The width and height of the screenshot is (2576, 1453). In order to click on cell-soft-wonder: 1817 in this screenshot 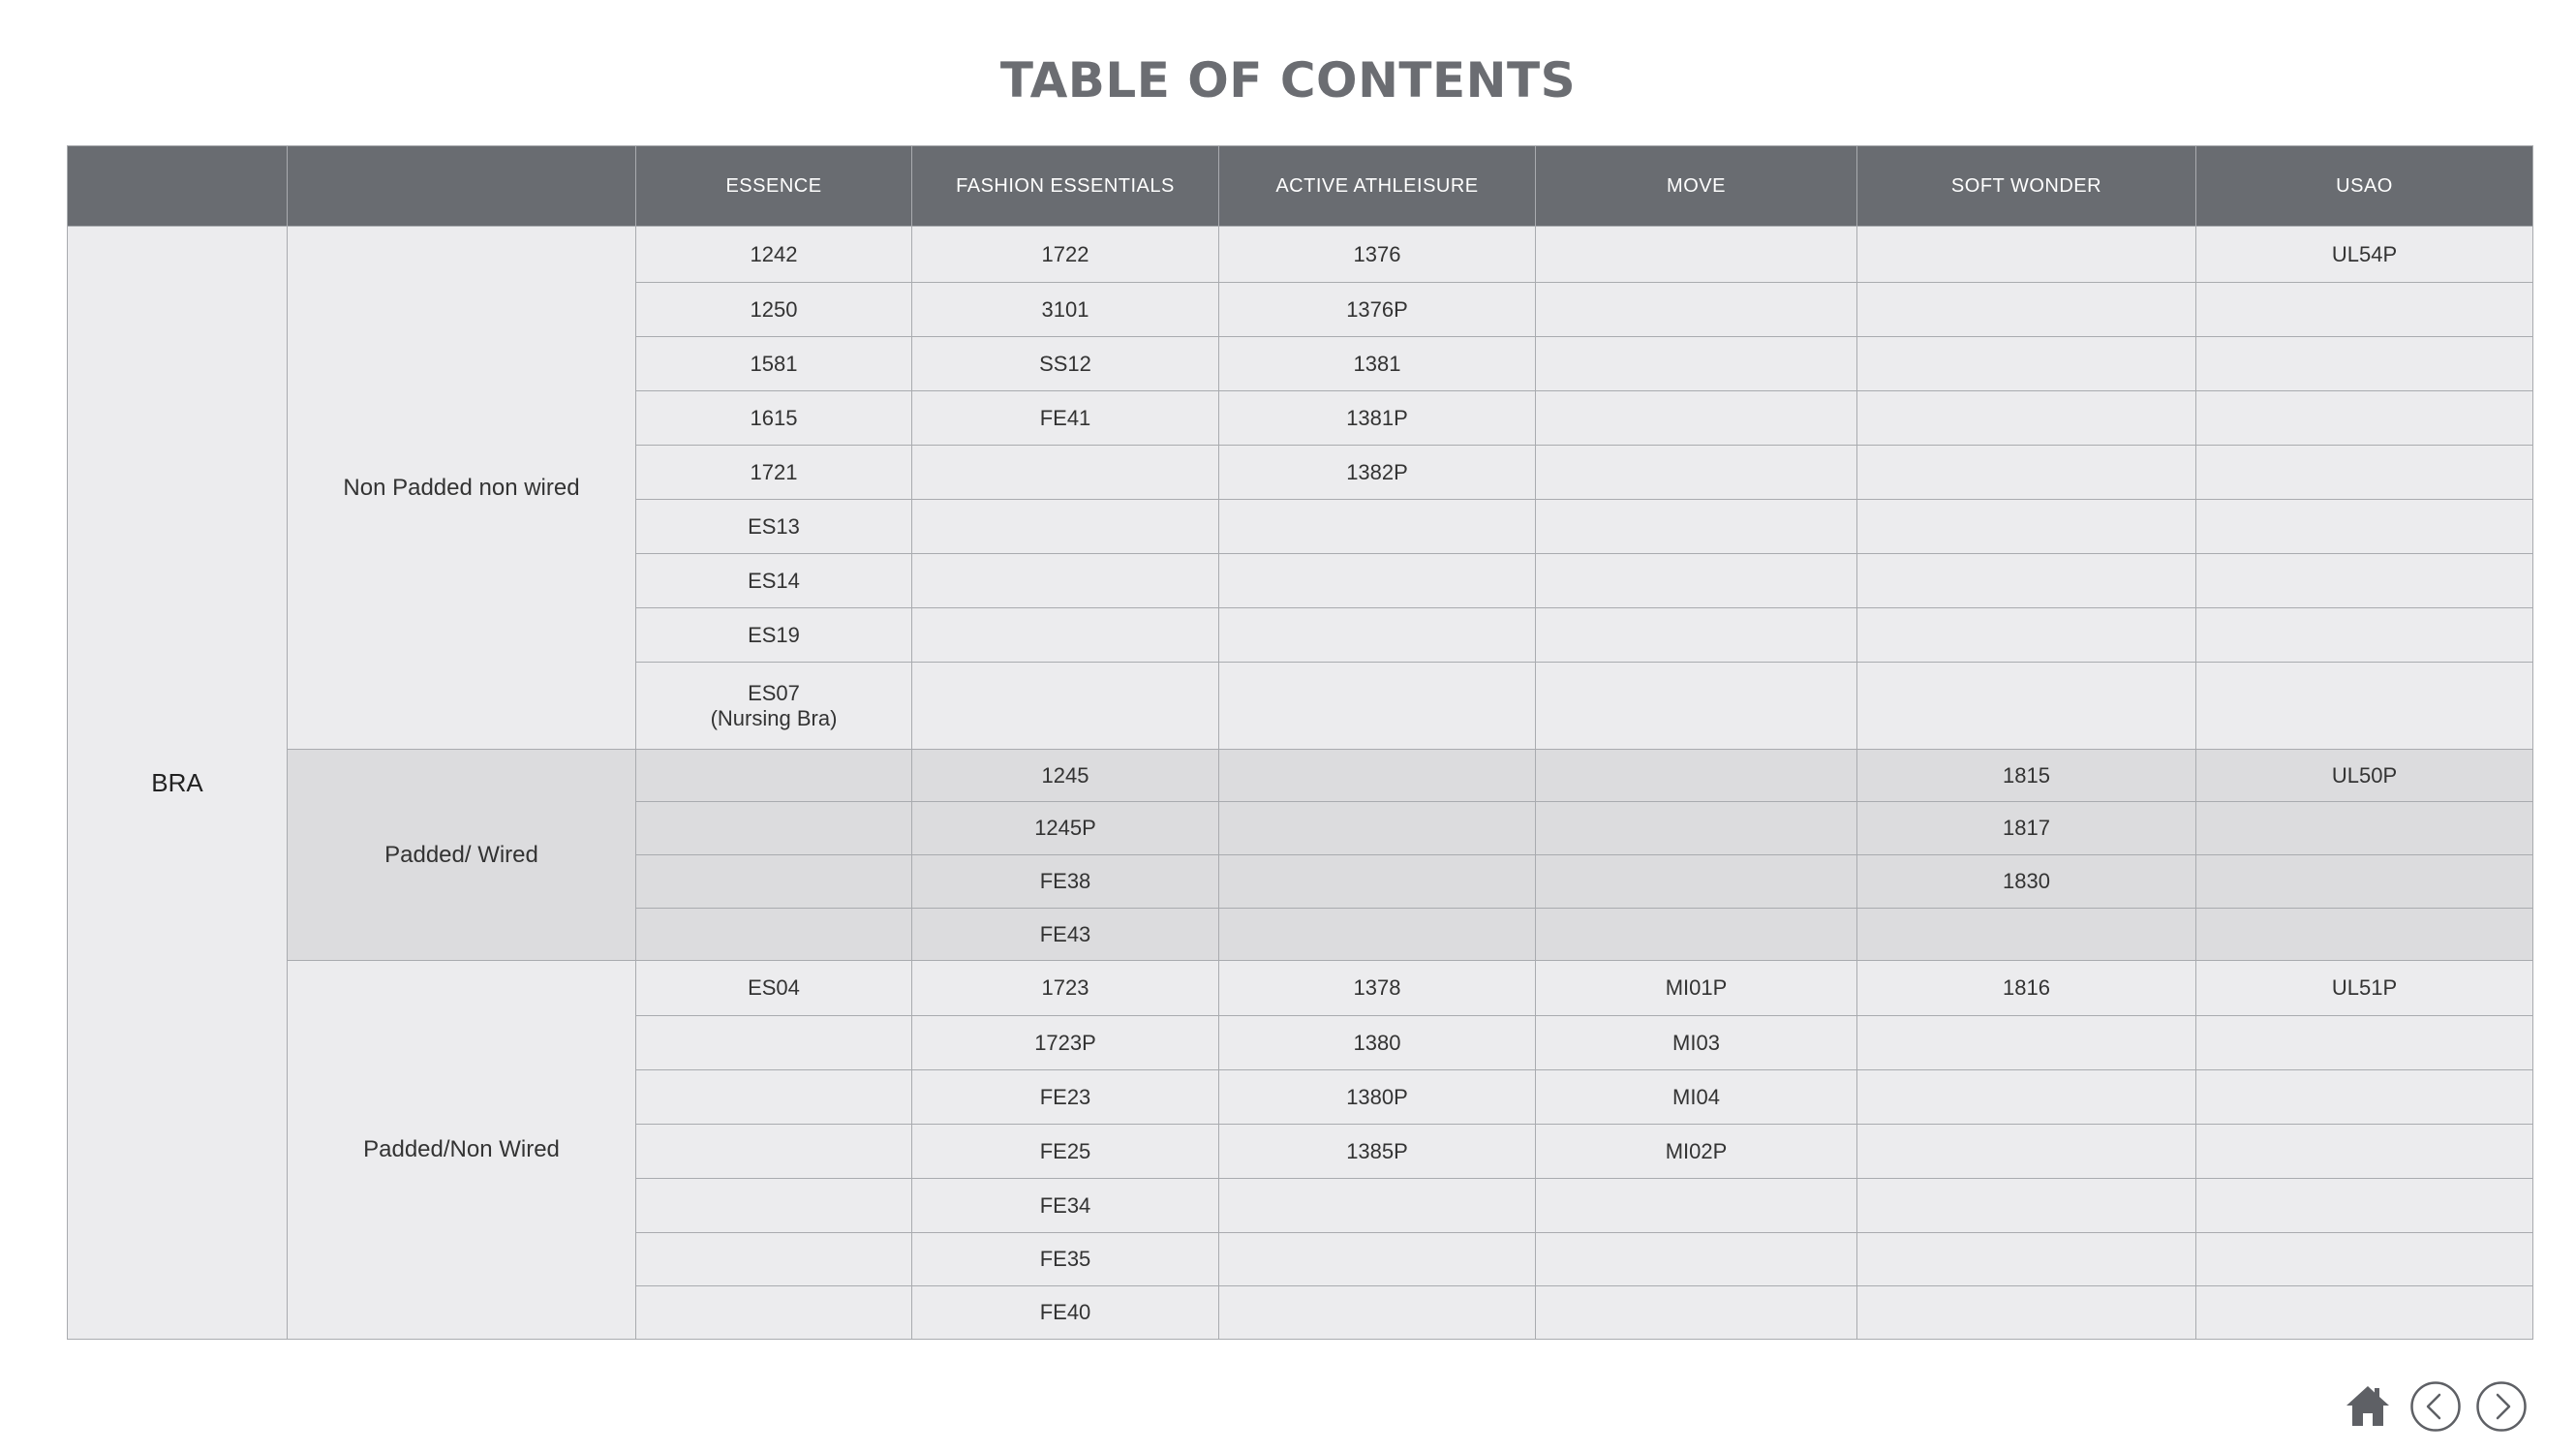, I will do `click(2026, 828)`.